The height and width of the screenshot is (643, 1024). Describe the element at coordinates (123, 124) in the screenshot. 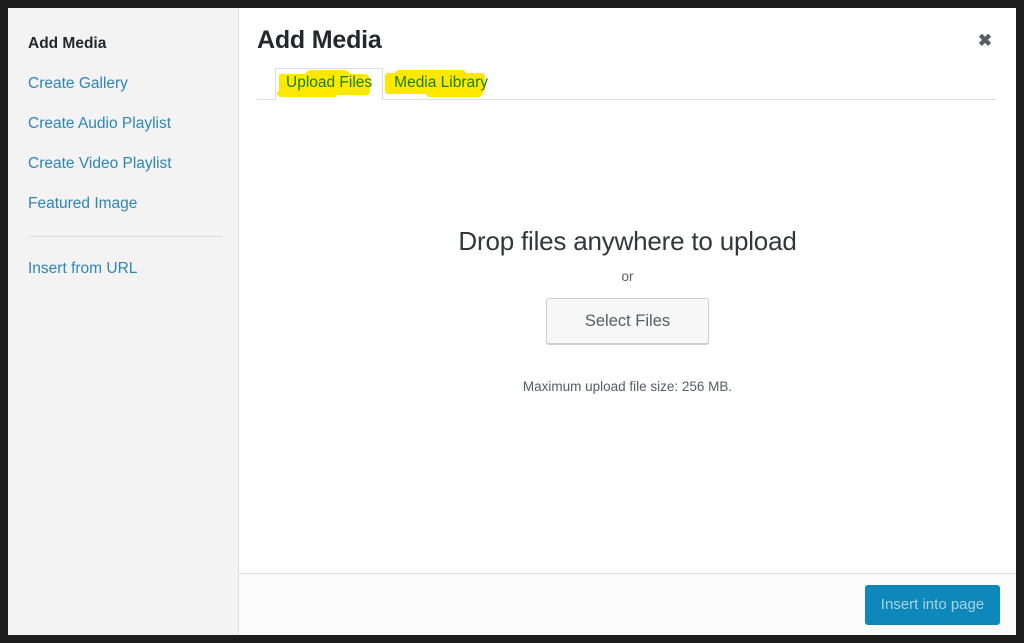

I see `sidebar-item-create-audio-playlist: Create Audio Playlist` at that location.